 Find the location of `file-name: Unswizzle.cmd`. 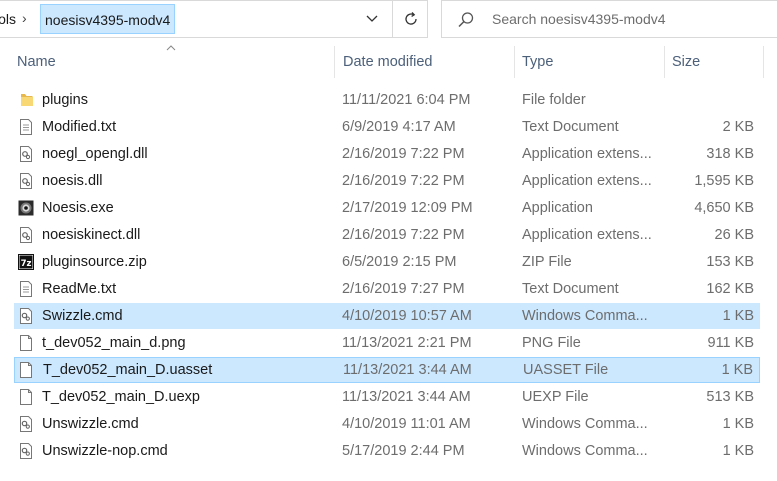

file-name: Unswizzle.cmd is located at coordinates (90, 424).